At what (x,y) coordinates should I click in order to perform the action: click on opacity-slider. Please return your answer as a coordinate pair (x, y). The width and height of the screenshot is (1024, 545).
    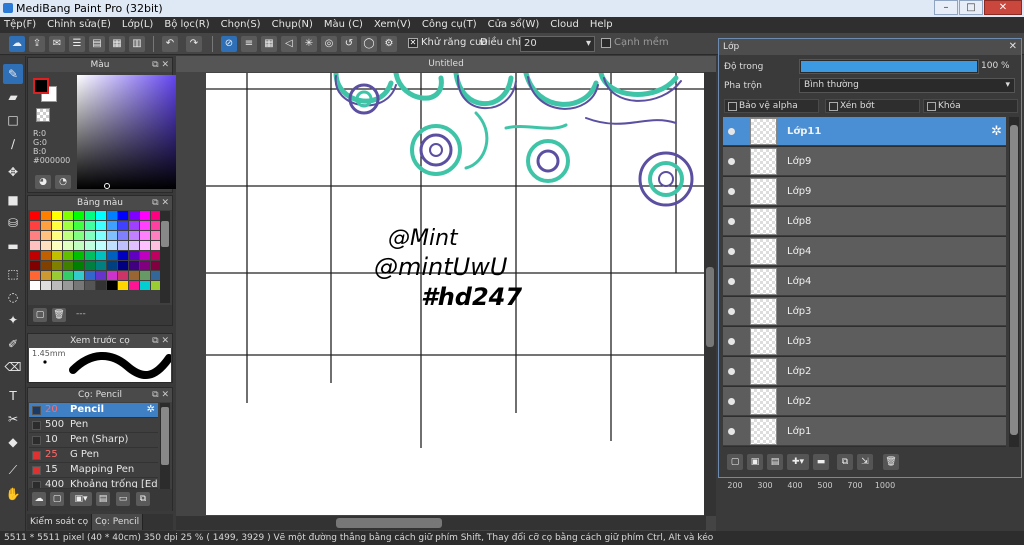
    Looking at the image, I should click on (889, 66).